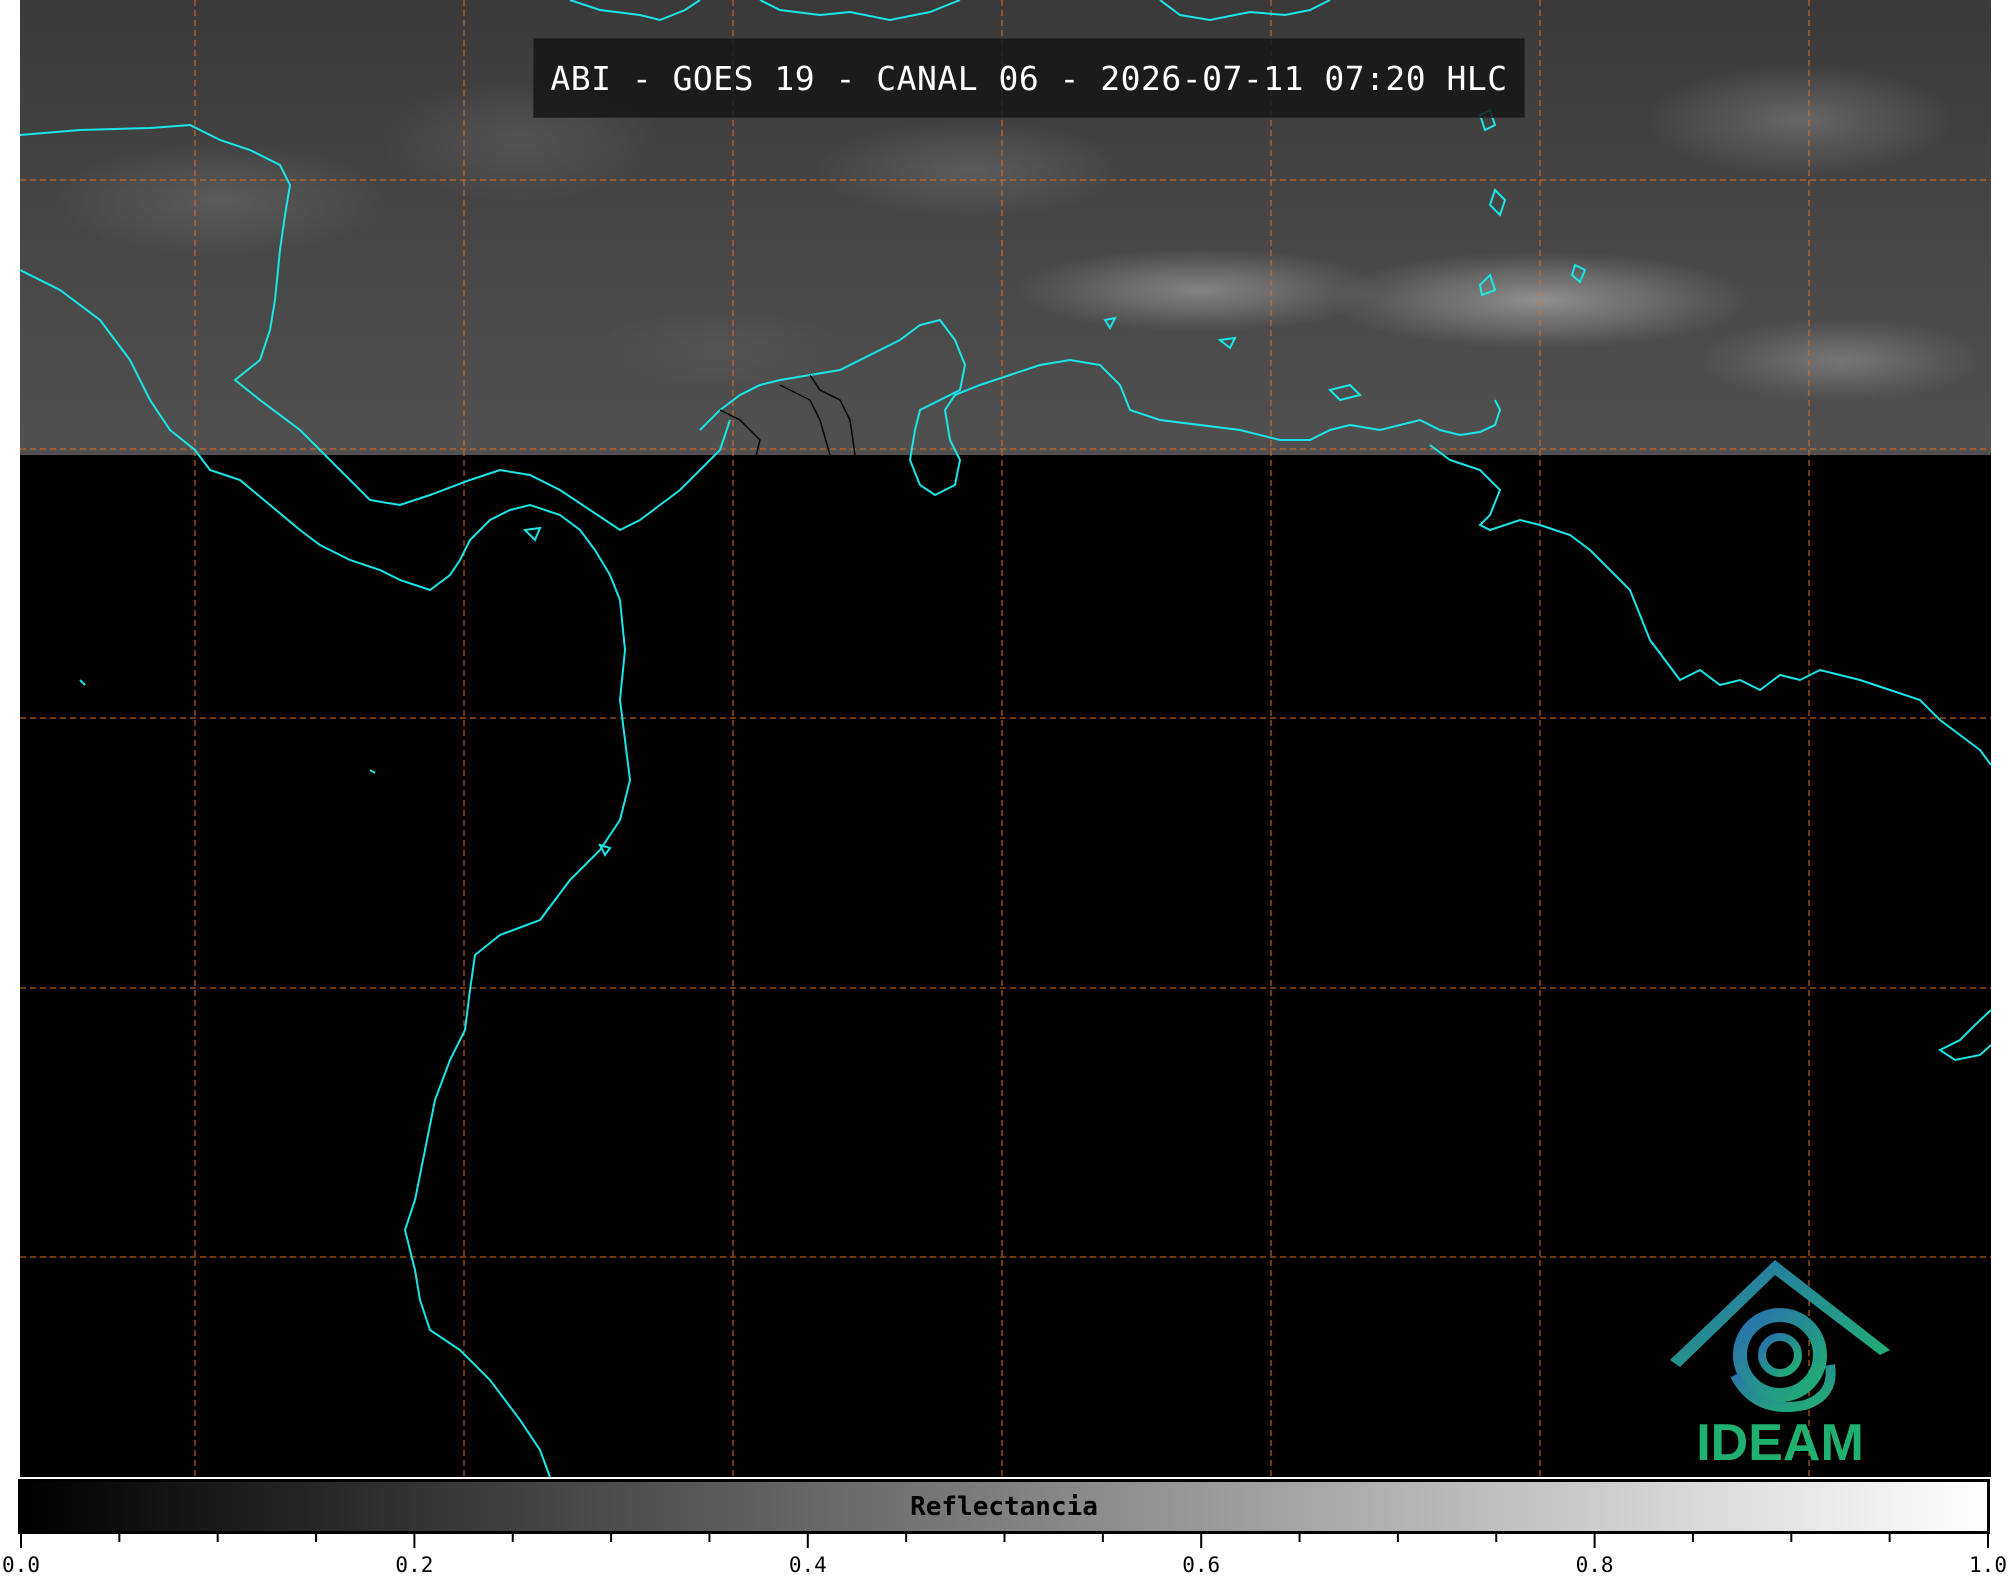 Image resolution: width=2011 pixels, height=1577 pixels. I want to click on coastline-brazil-east, so click(1964, 1035).